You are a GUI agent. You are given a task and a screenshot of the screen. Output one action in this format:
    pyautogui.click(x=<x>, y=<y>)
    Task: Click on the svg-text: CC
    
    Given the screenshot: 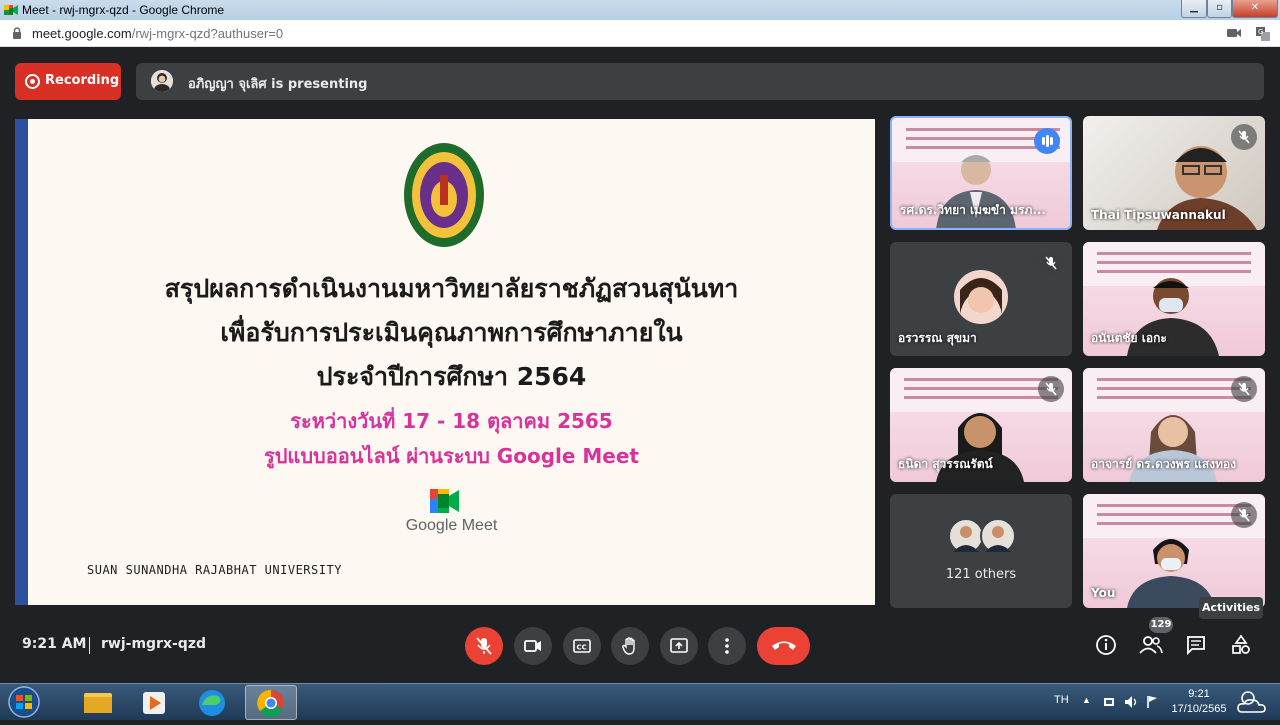 What is the action you would take?
    pyautogui.click(x=582, y=648)
    